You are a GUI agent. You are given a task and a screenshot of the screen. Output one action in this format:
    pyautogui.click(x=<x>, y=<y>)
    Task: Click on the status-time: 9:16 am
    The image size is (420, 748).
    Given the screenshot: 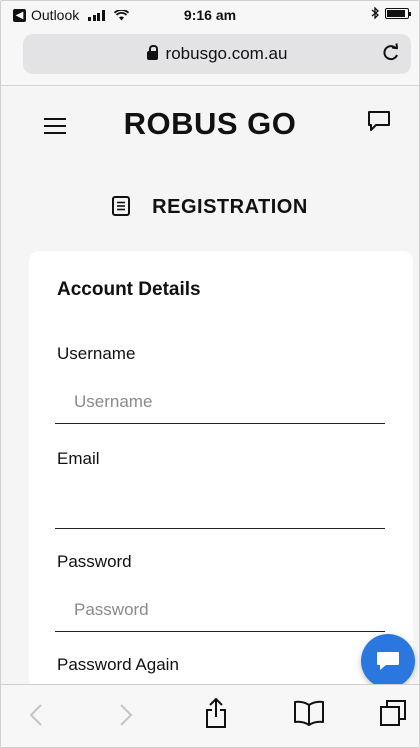 What is the action you would take?
    pyautogui.click(x=210, y=15)
    